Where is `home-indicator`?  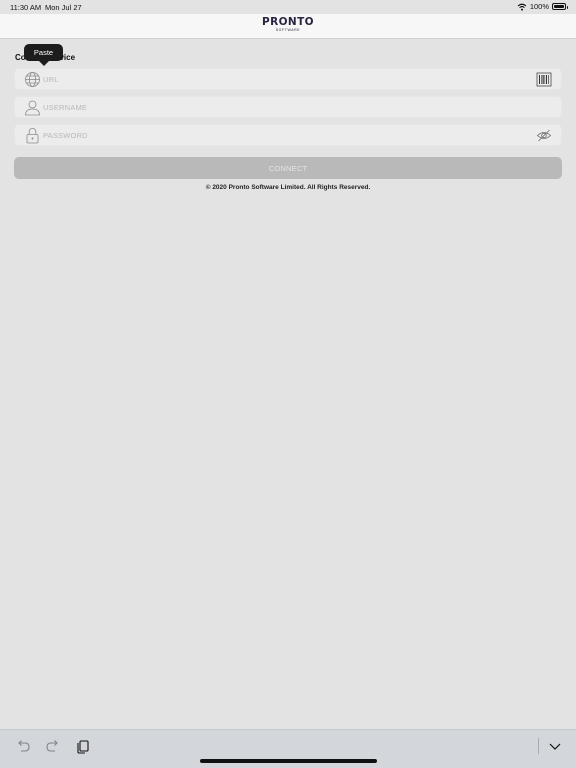
home-indicator is located at coordinates (288, 761).